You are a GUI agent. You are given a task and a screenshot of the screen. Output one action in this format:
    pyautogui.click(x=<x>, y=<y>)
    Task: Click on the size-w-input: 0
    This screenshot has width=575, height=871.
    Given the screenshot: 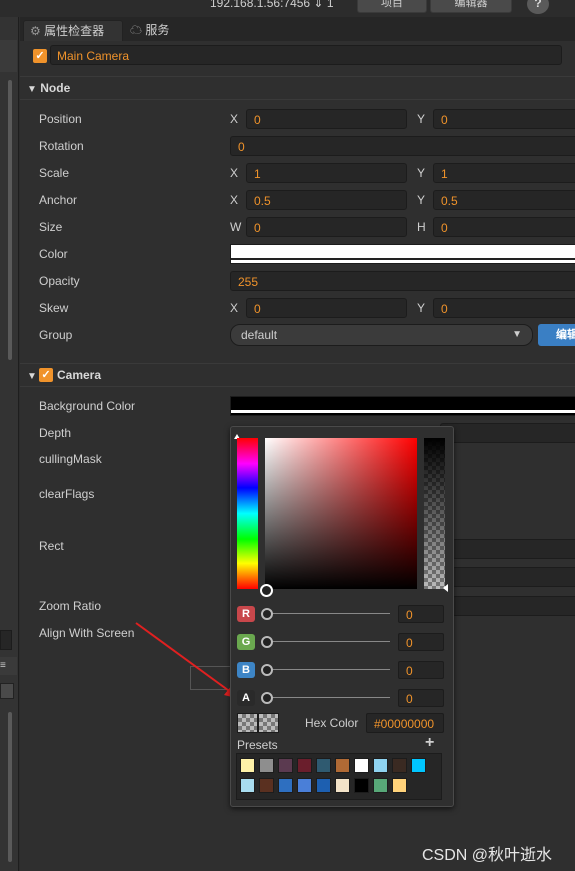 What is the action you would take?
    pyautogui.click(x=326, y=227)
    